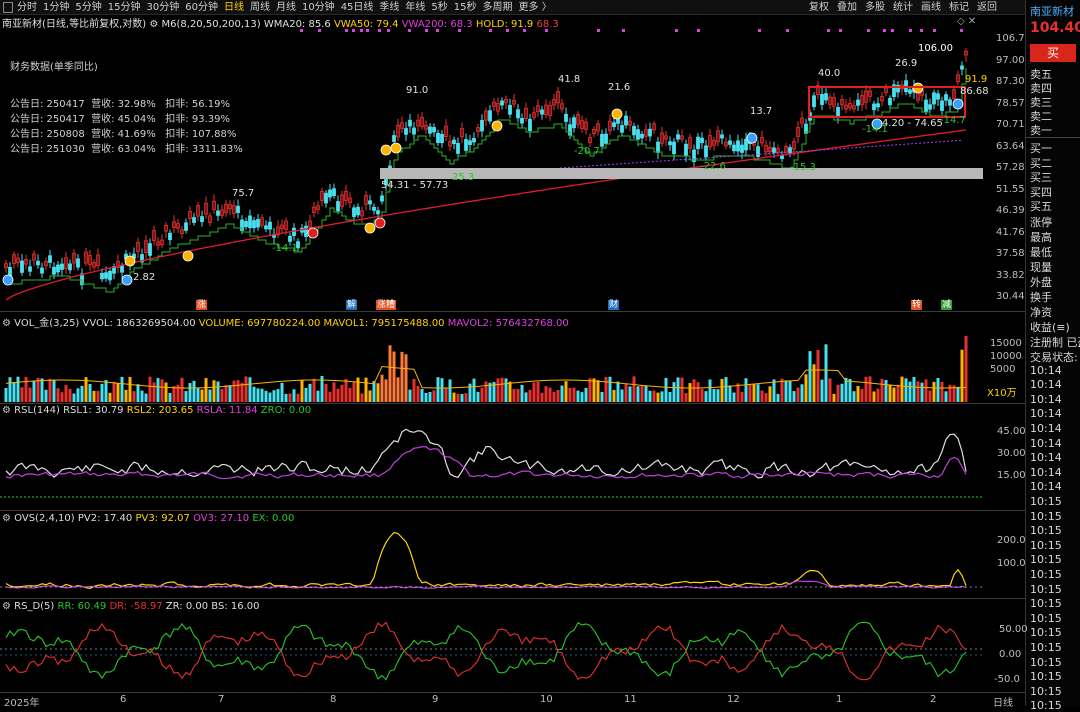 The height and width of the screenshot is (712, 1080). I want to click on annotation-label: -15.3, so click(803, 167).